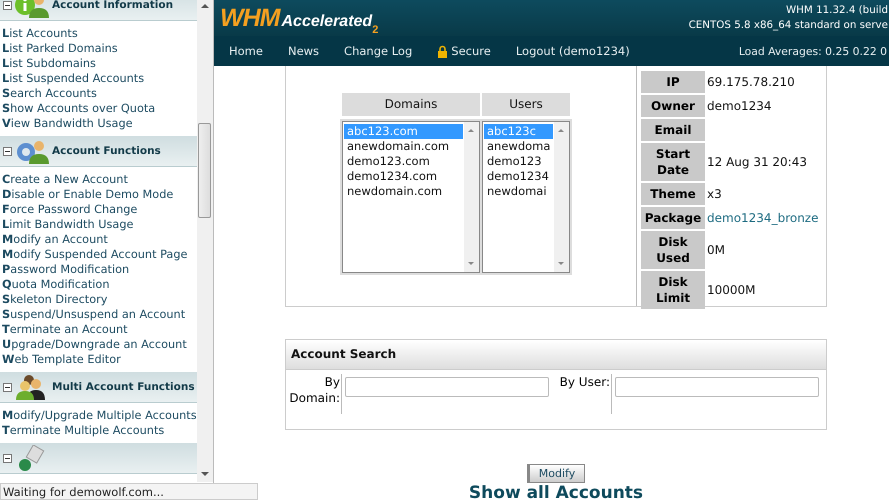 This screenshot has width=889, height=500. I want to click on section-header: Multi Account Functions, so click(99, 387).